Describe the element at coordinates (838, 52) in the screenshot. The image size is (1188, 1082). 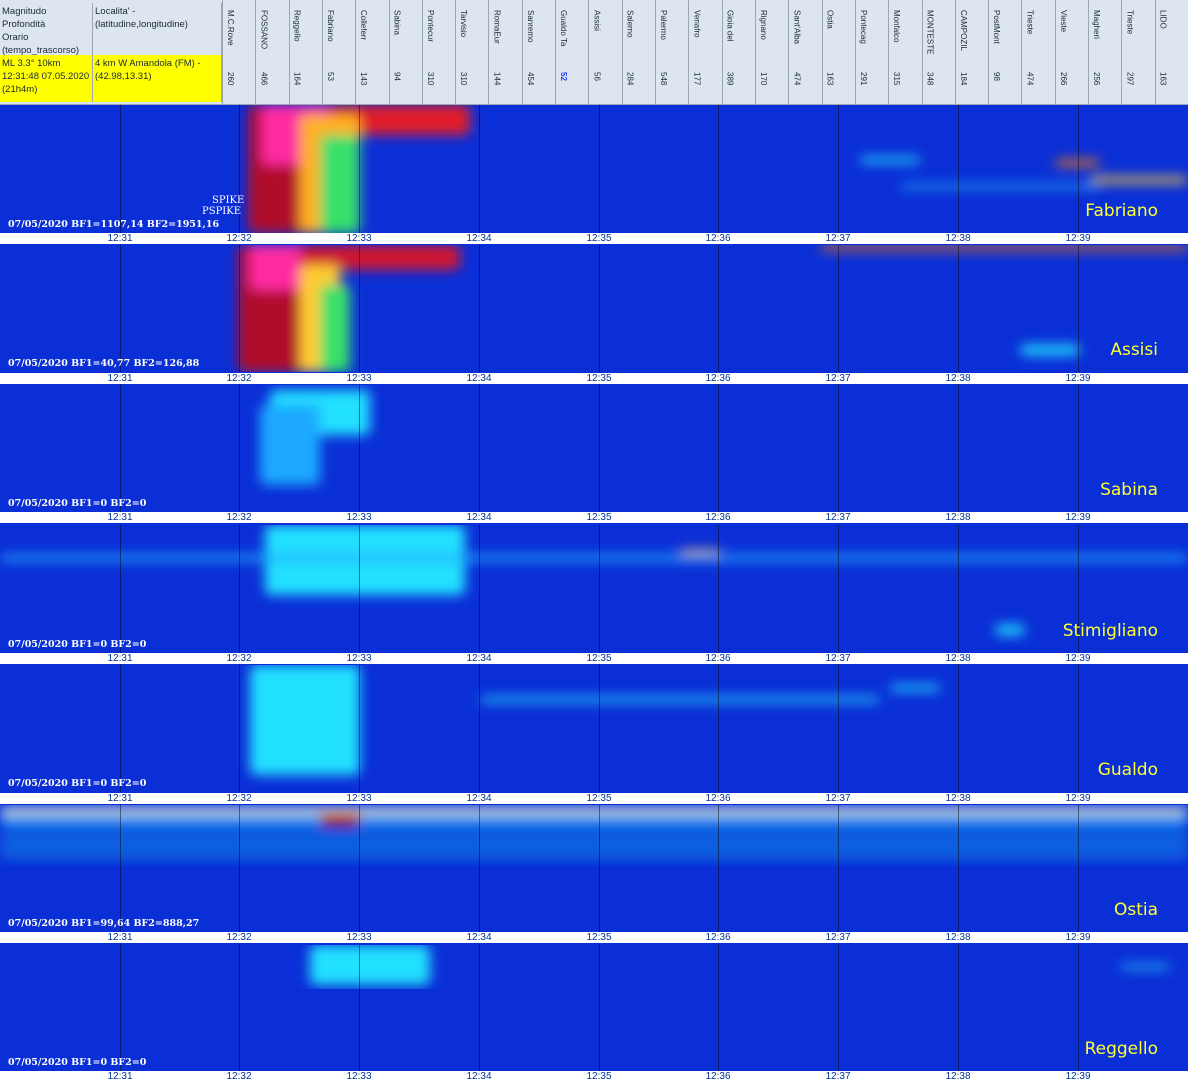
I see `station-column: Ostia 163` at that location.